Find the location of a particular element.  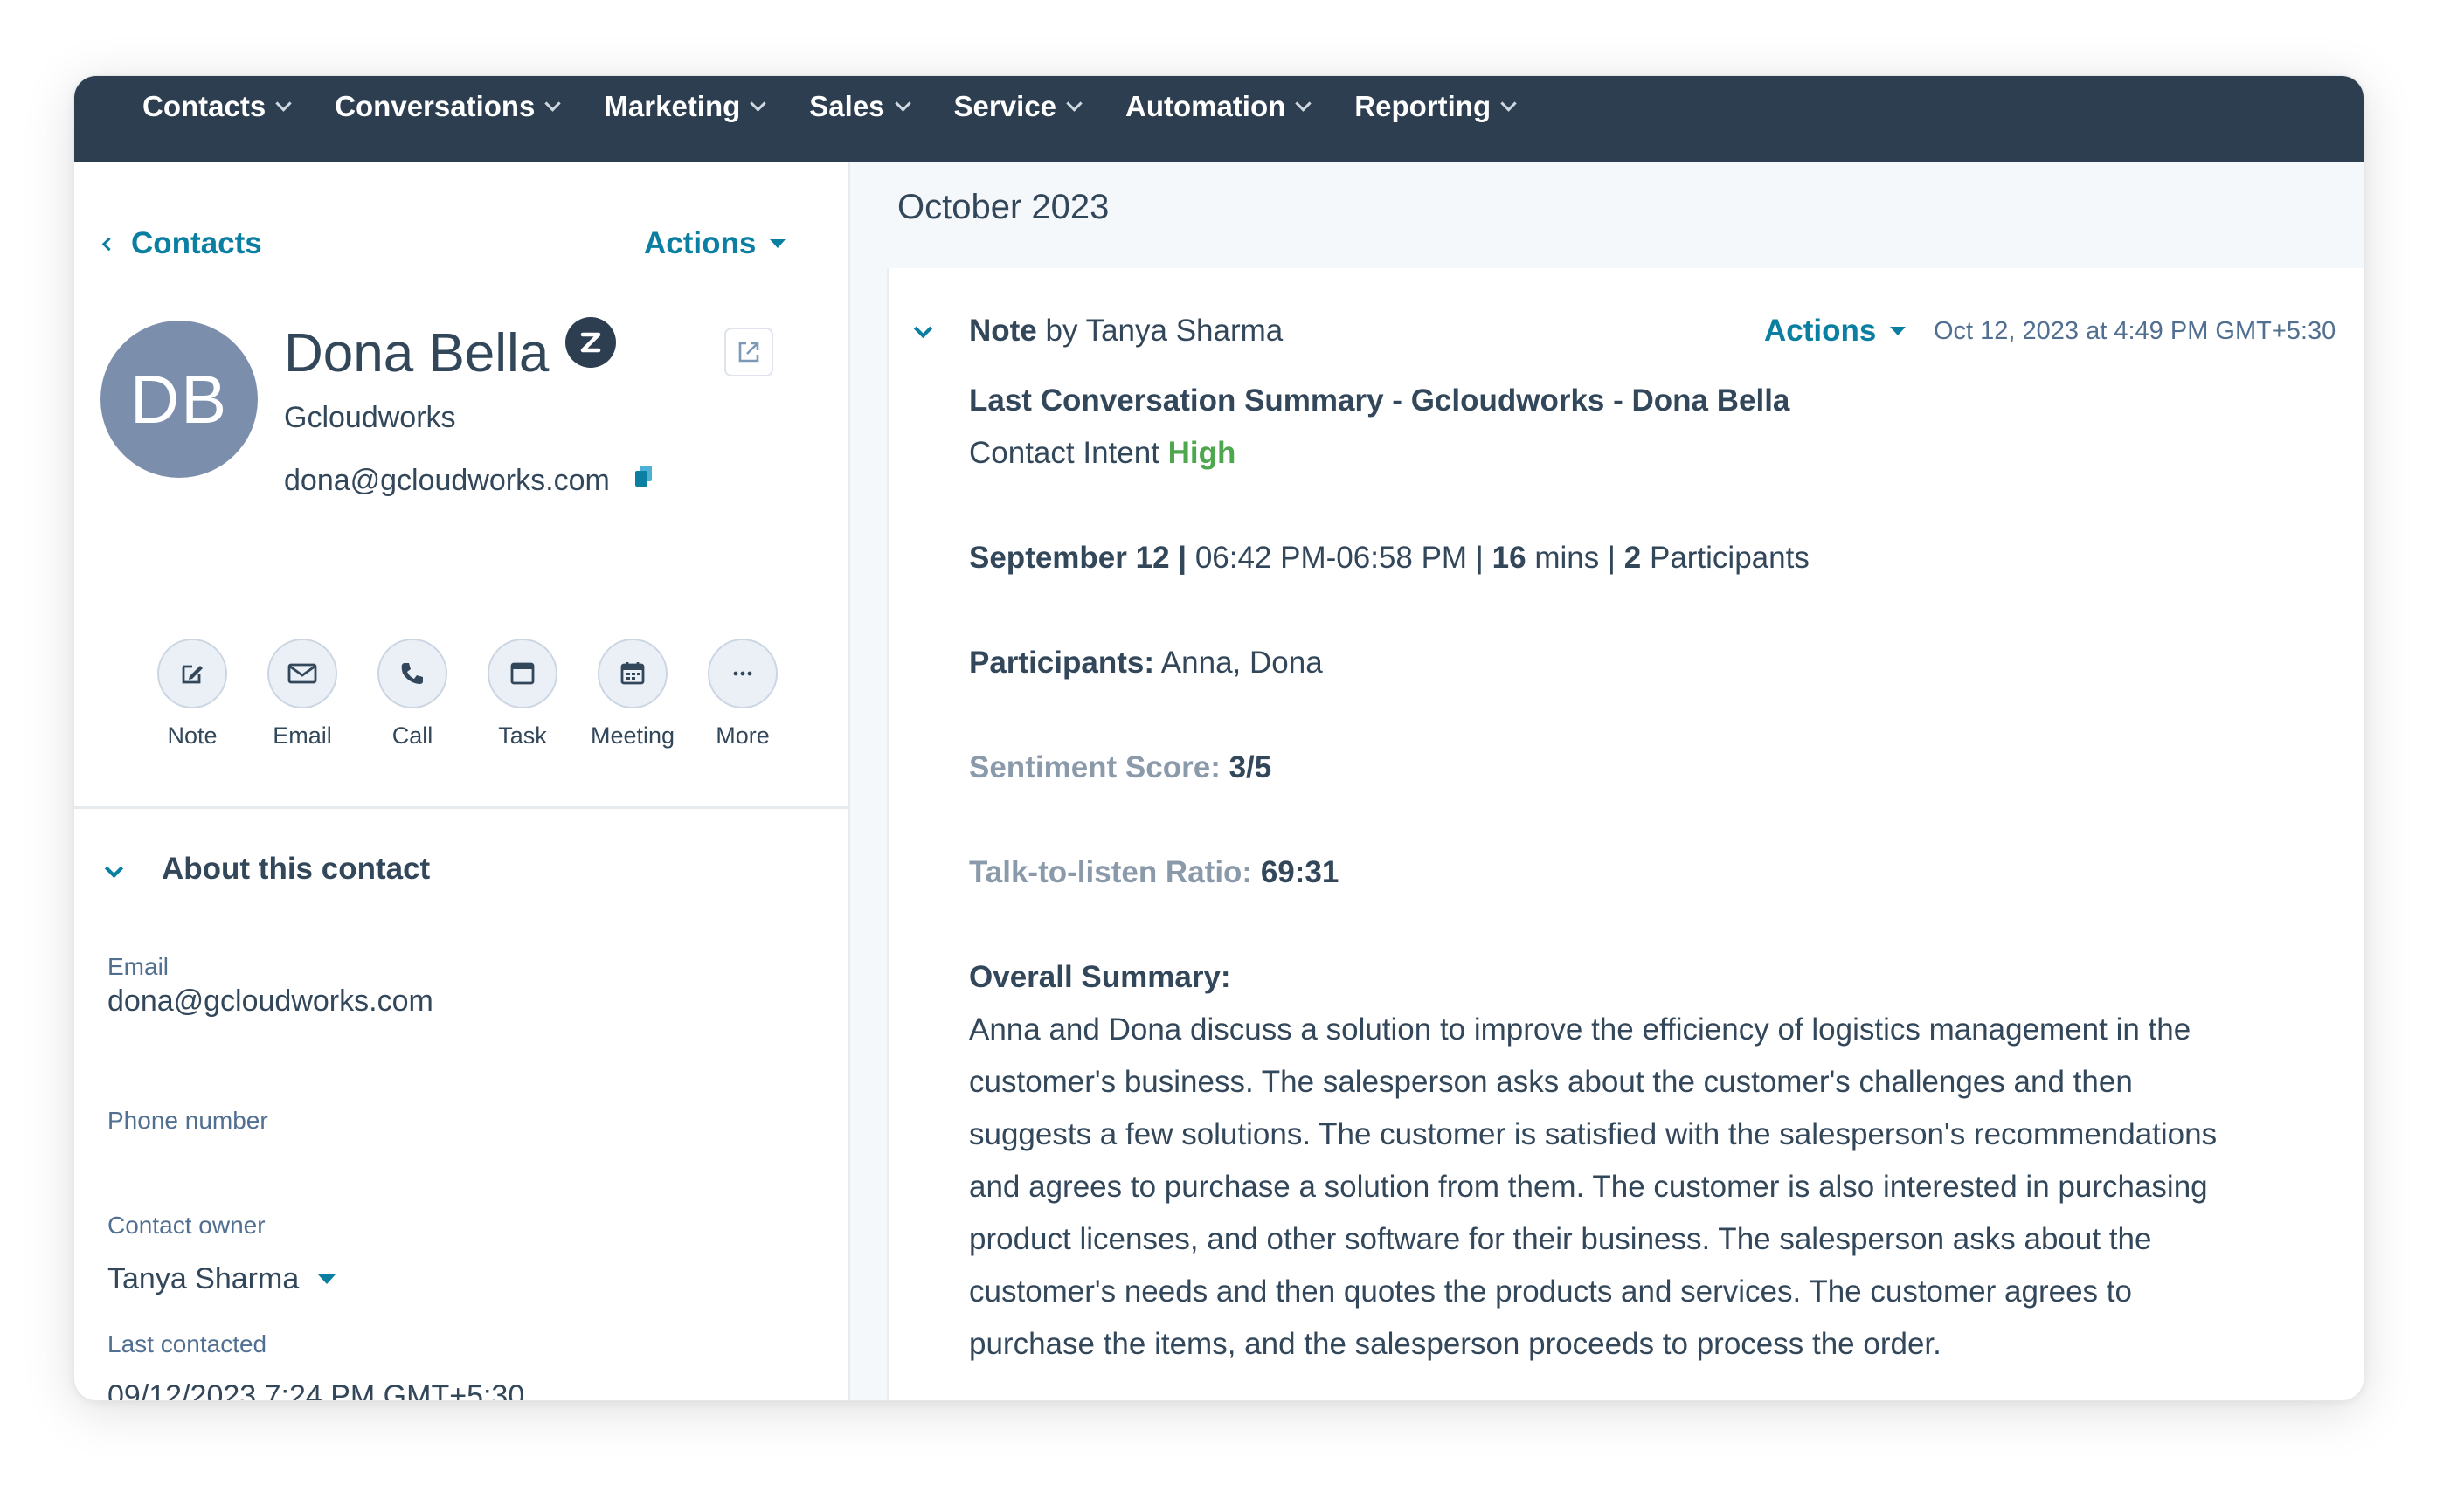

owner-field-label: Contact owner is located at coordinates (186, 1225).